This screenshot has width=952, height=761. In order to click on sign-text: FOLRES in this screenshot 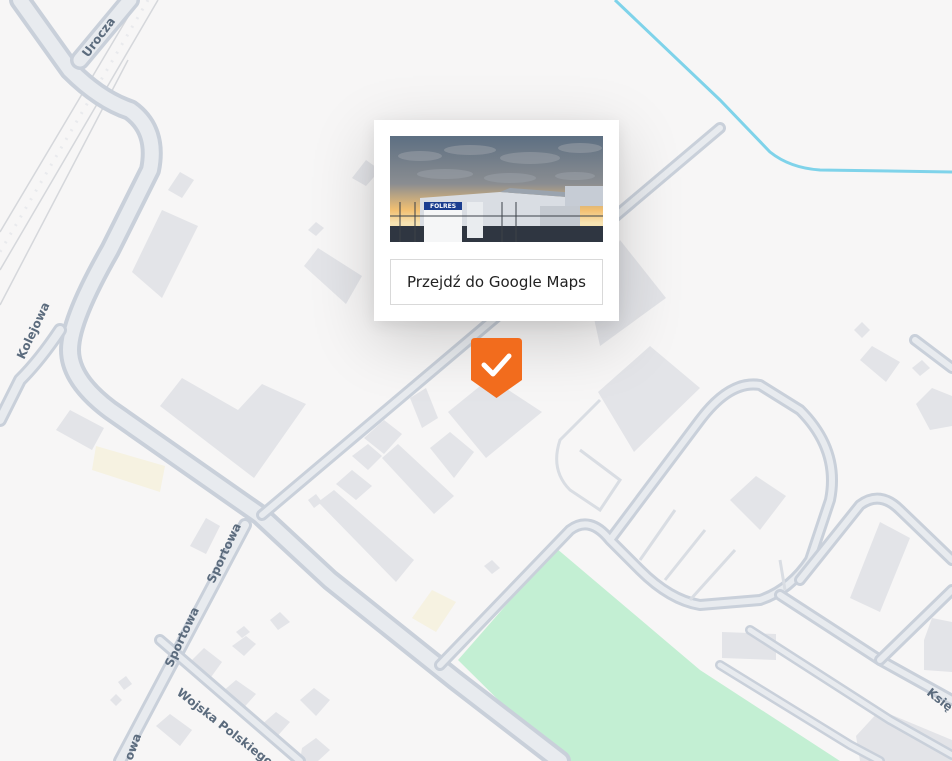, I will do `click(443, 206)`.